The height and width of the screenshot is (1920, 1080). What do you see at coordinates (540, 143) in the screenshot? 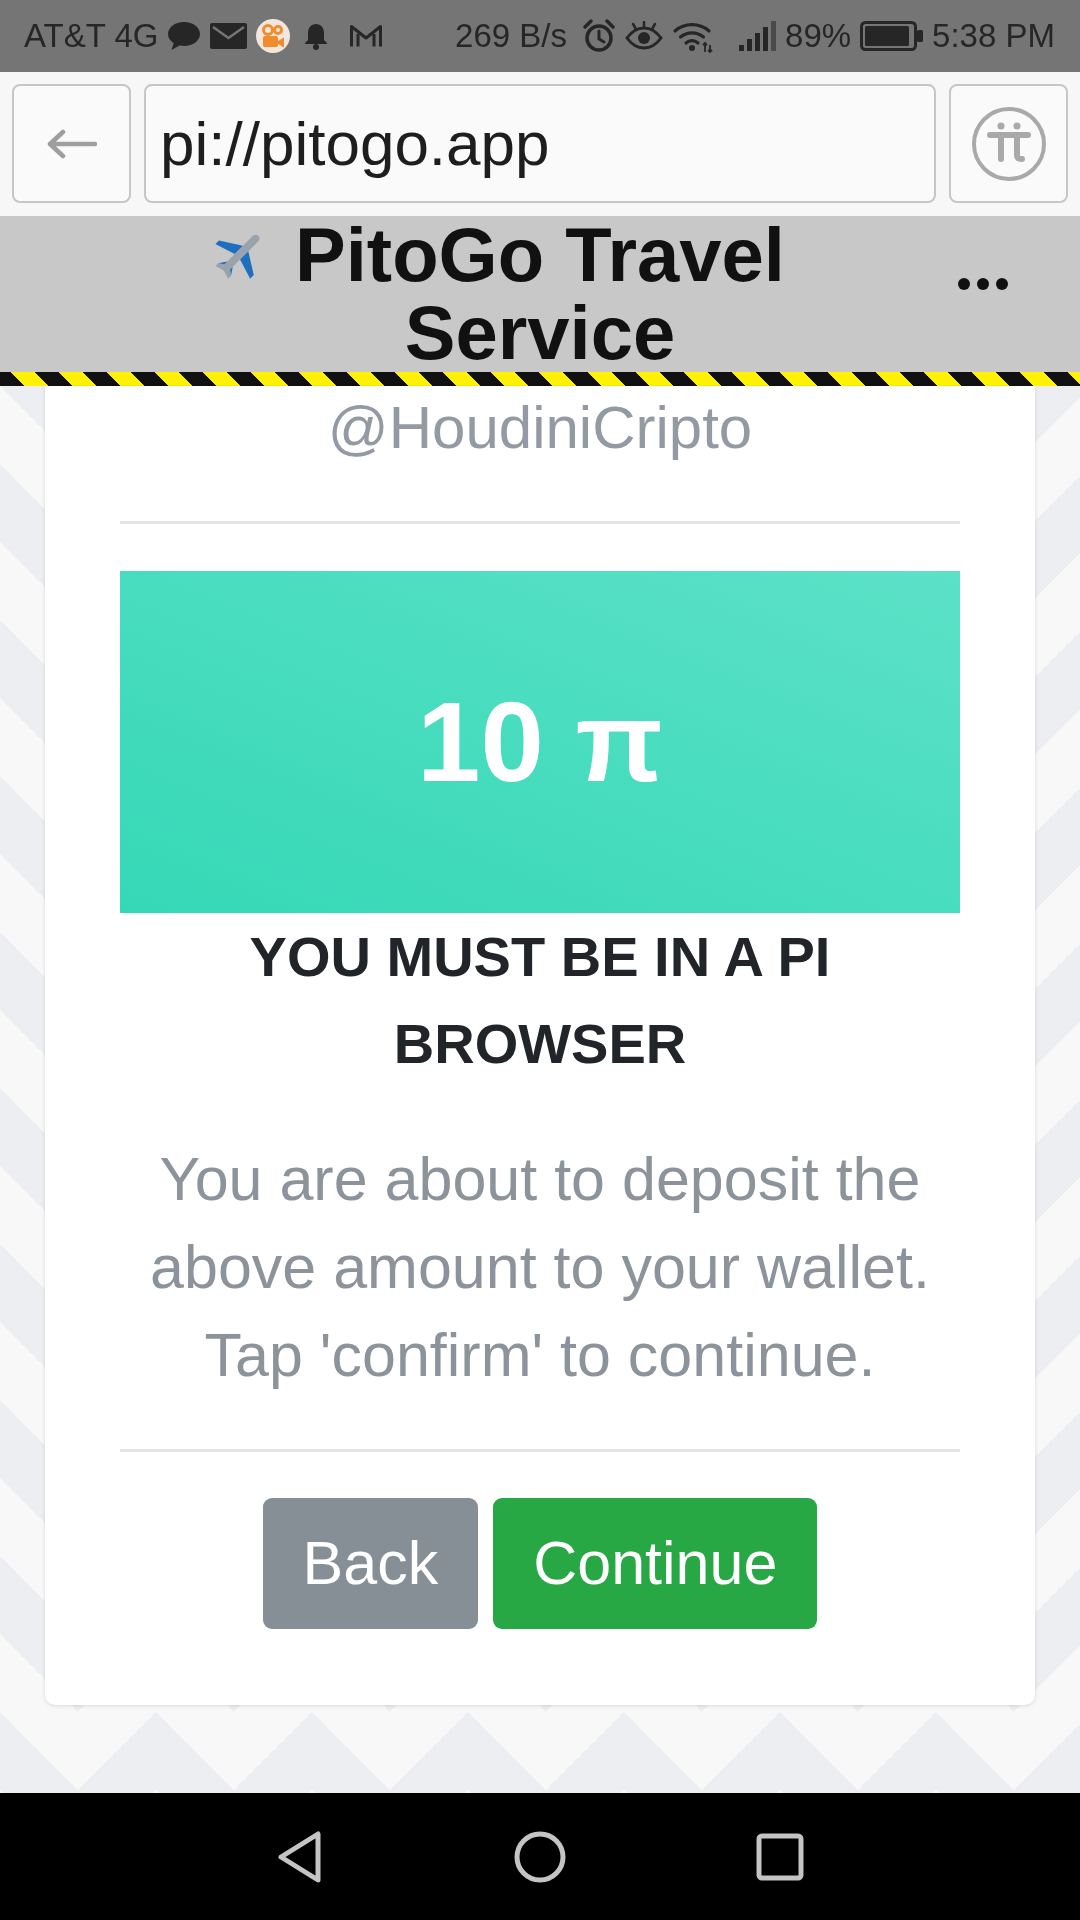
I see `url-field: pi://pitogo.app` at bounding box center [540, 143].